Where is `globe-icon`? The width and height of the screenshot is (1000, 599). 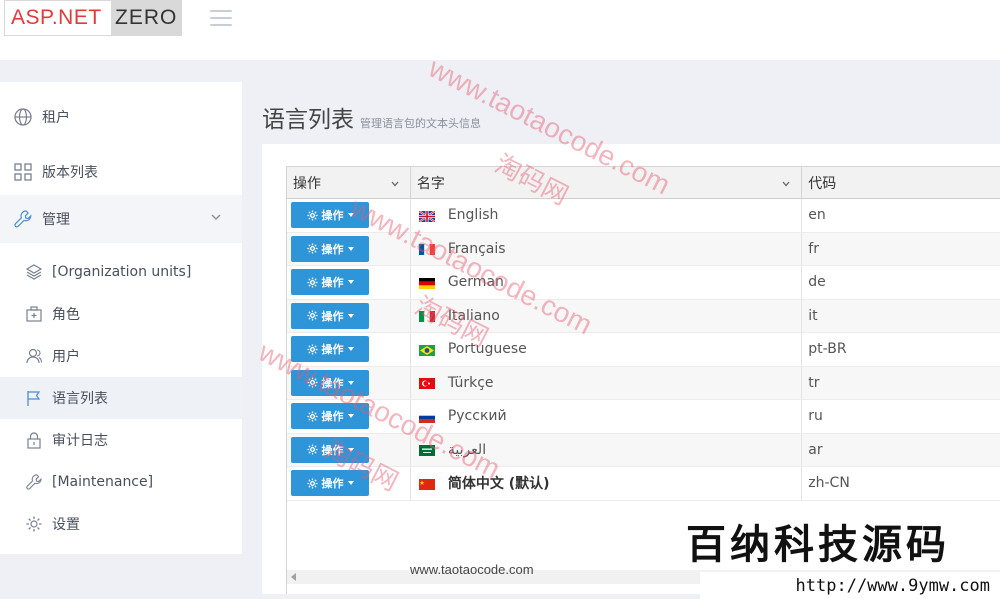 globe-icon is located at coordinates (23, 117).